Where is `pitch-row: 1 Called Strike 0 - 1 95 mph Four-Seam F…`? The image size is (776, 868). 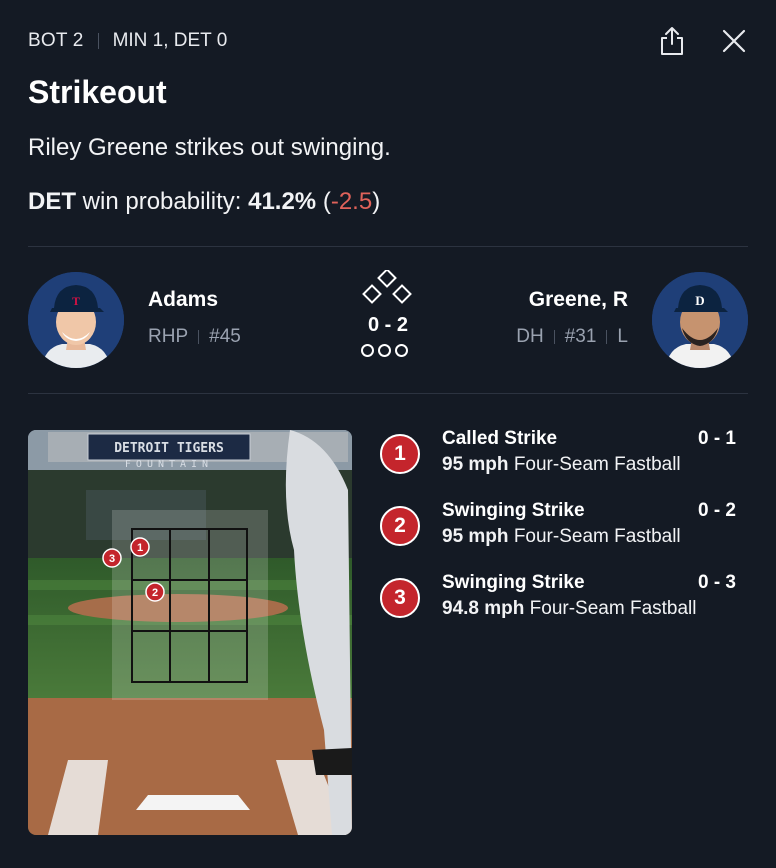 pitch-row: 1 Called Strike 0 - 1 95 mph Four-Seam F… is located at coordinates (559, 462).